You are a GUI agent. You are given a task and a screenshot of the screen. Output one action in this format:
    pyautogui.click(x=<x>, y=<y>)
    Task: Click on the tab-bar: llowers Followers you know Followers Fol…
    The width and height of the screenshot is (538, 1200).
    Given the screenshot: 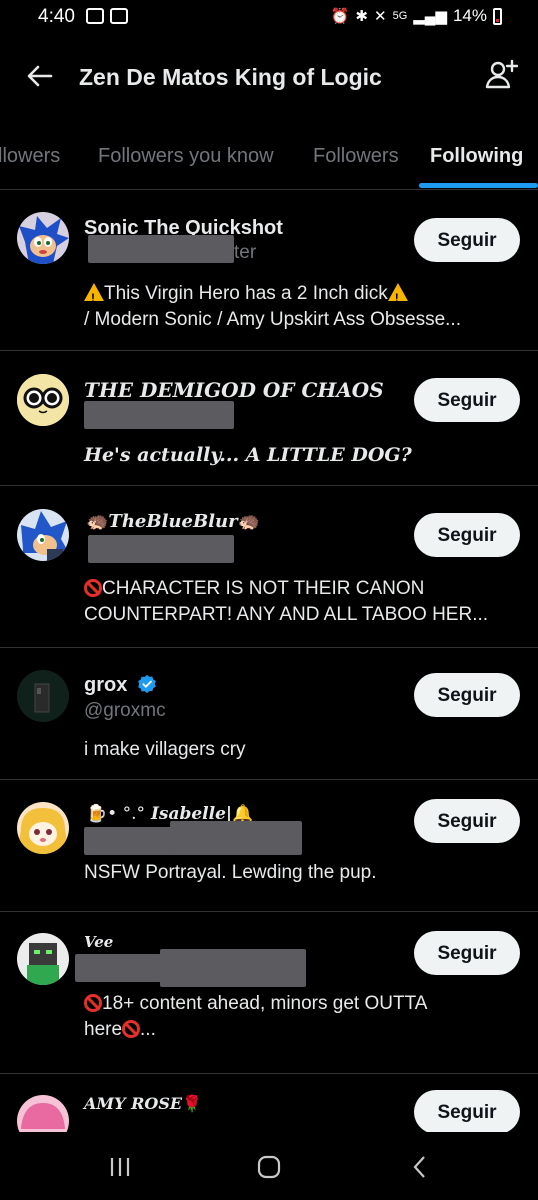 What is the action you would take?
    pyautogui.click(x=269, y=162)
    